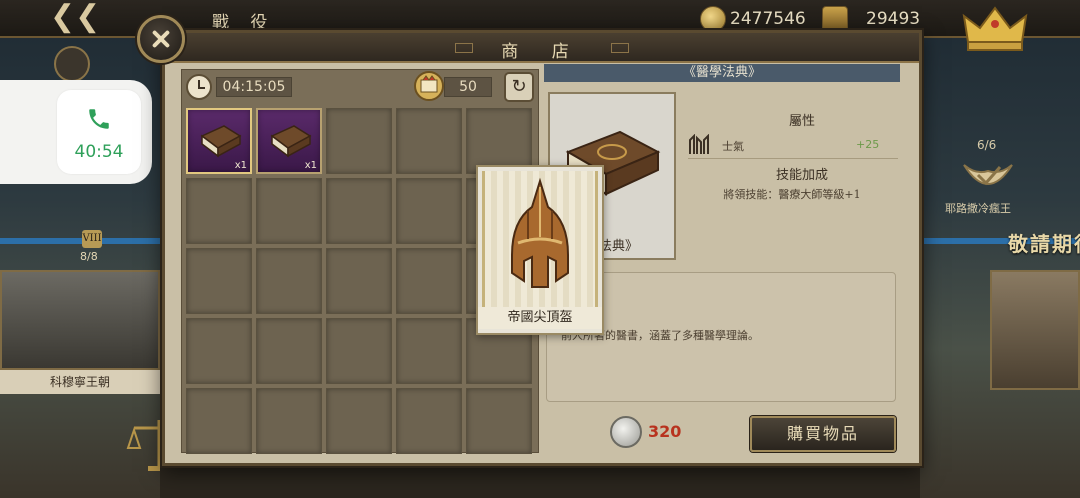 Image resolution: width=1080 pixels, height=498 pixels. Describe the element at coordinates (801, 121) in the screenshot. I see `attribute-title: 屬性` at that location.